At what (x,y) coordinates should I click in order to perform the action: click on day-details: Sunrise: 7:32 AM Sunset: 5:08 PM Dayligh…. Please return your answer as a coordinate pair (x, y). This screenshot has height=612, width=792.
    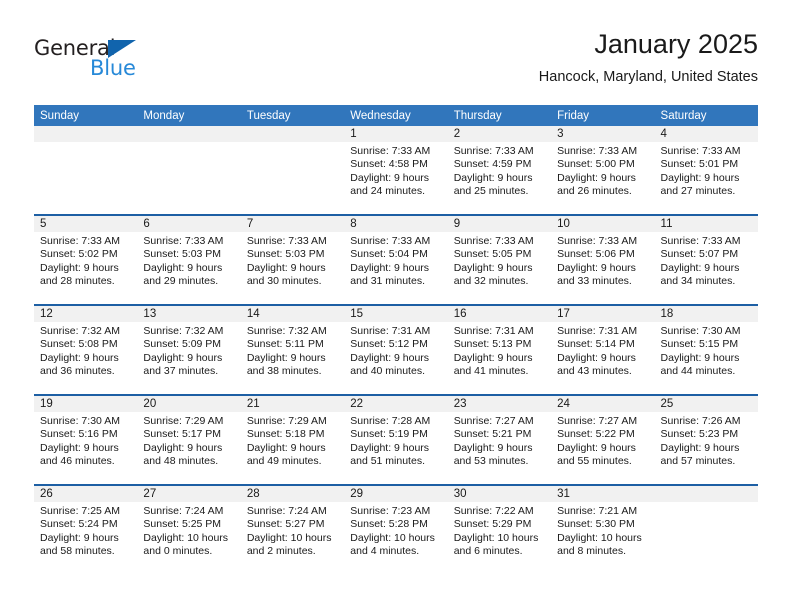
    Looking at the image, I should click on (85, 350).